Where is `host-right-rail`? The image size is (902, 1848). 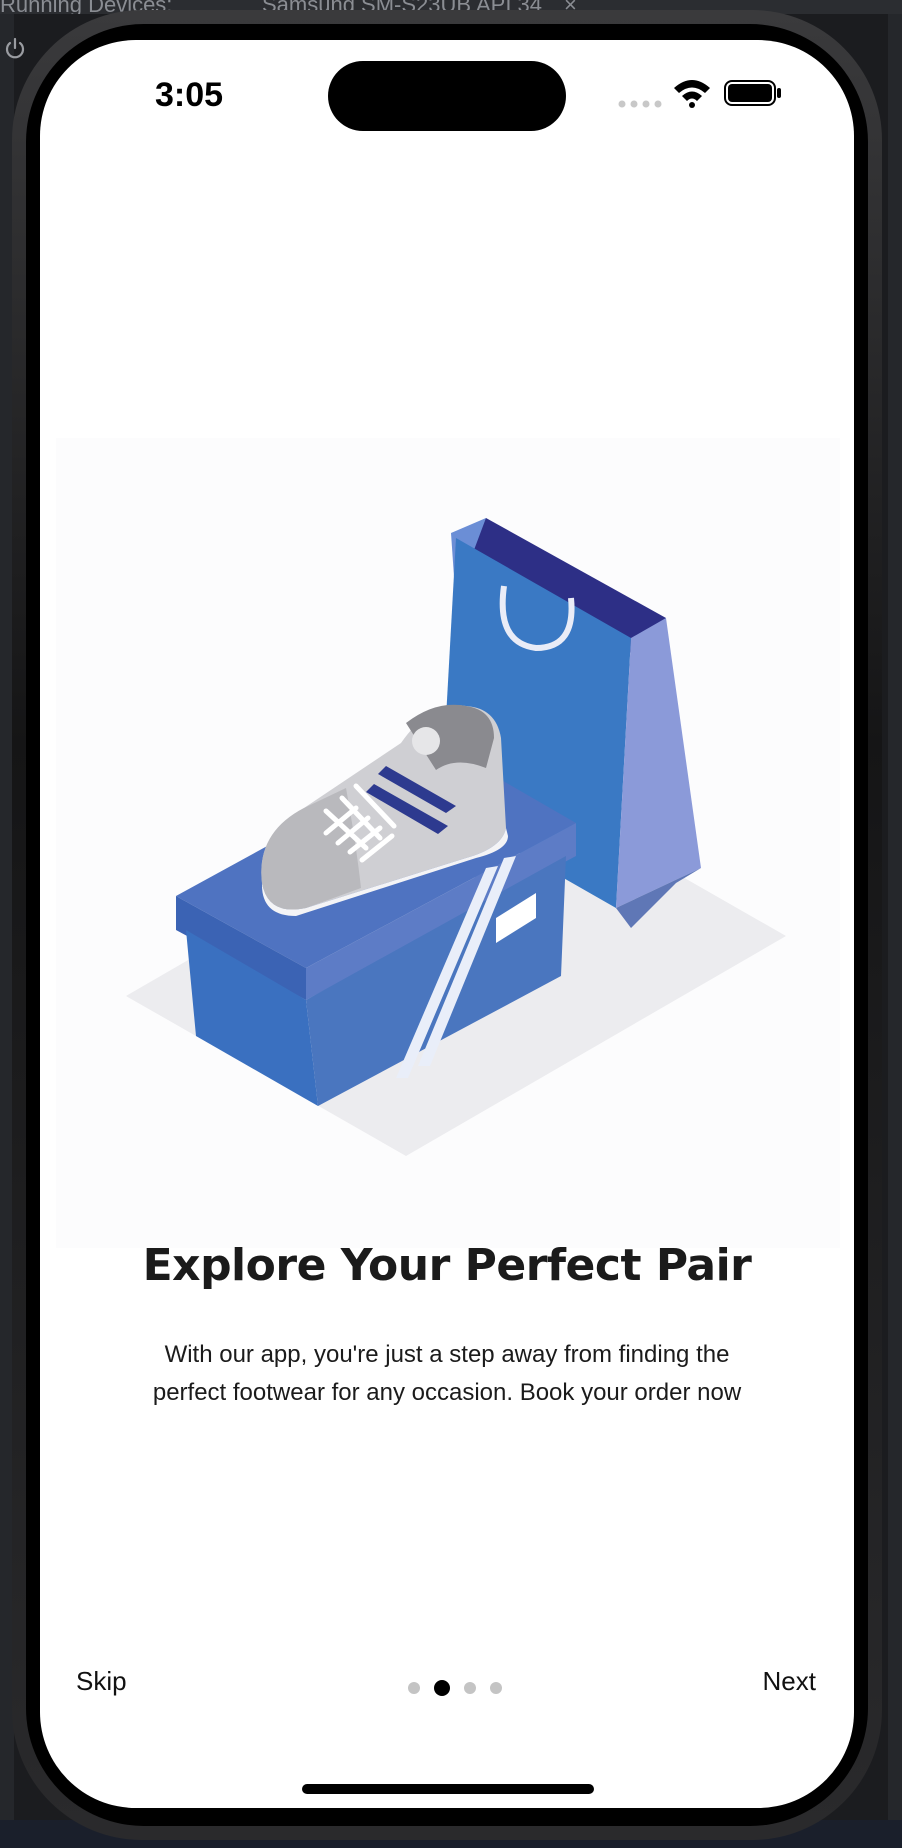 host-right-rail is located at coordinates (895, 931).